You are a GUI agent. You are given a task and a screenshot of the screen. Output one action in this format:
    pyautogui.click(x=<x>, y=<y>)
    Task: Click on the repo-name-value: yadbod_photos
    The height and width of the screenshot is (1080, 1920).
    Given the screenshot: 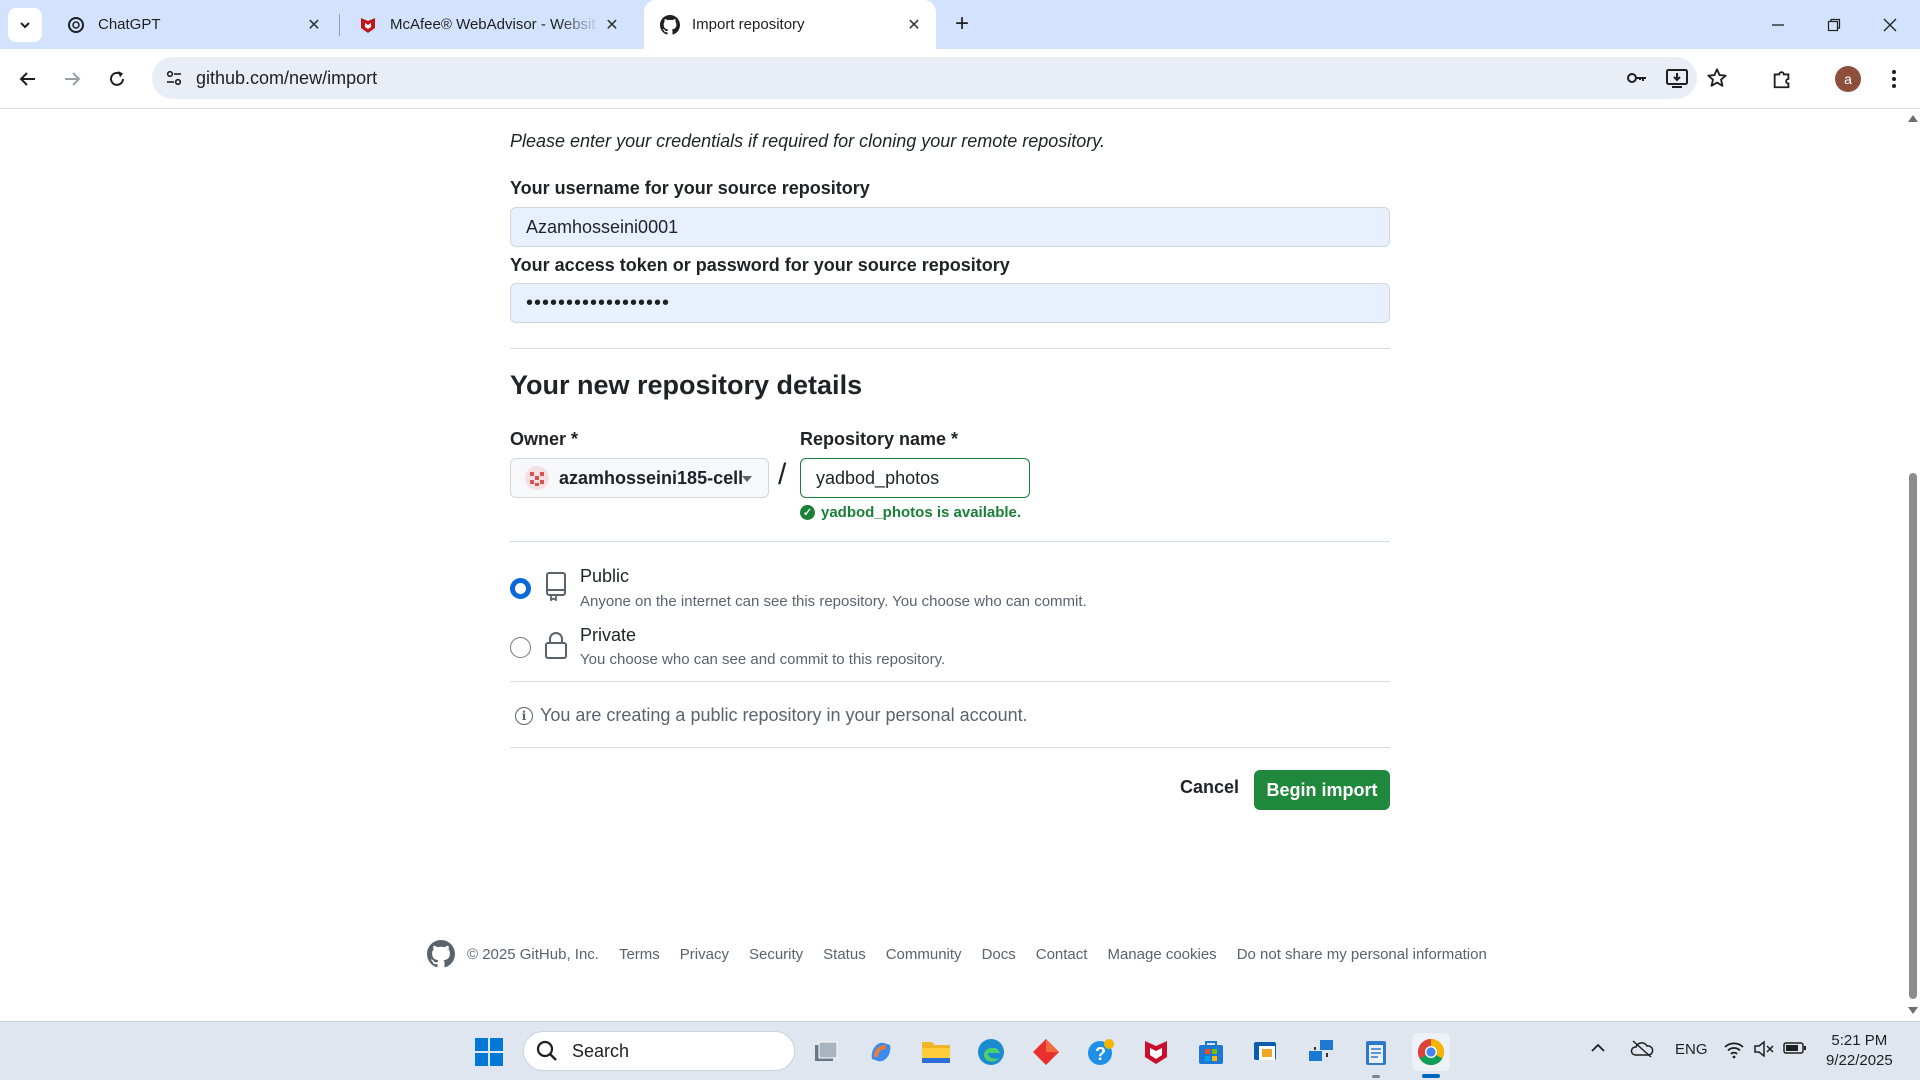 What is the action you would take?
    pyautogui.click(x=878, y=477)
    